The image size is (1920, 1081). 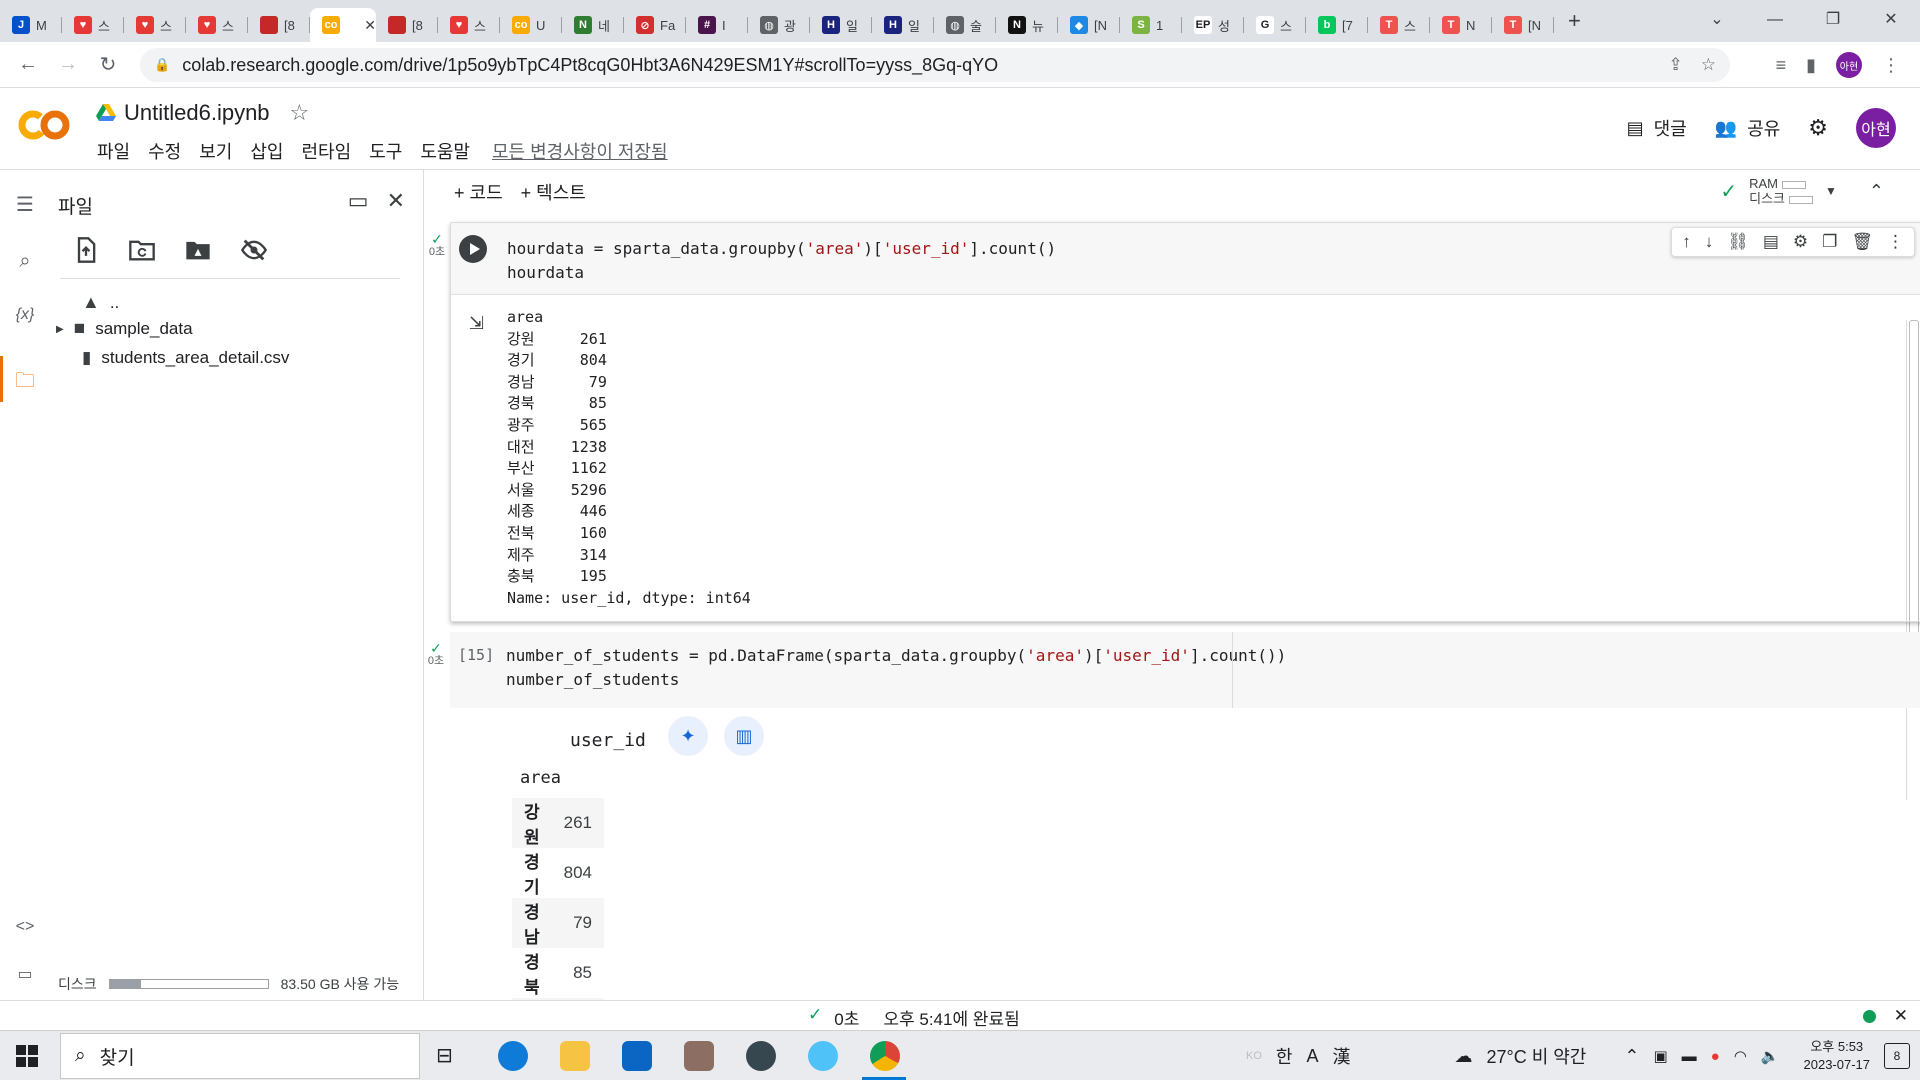 What do you see at coordinates (717, 25) in the screenshot?
I see `browser-tab: # I` at bounding box center [717, 25].